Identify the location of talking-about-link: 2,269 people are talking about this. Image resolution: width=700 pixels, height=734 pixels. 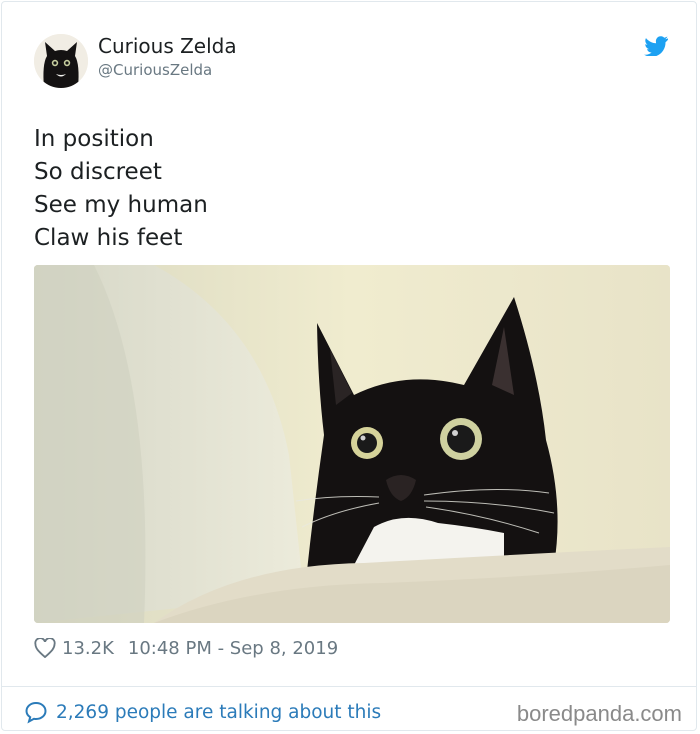
(202, 712).